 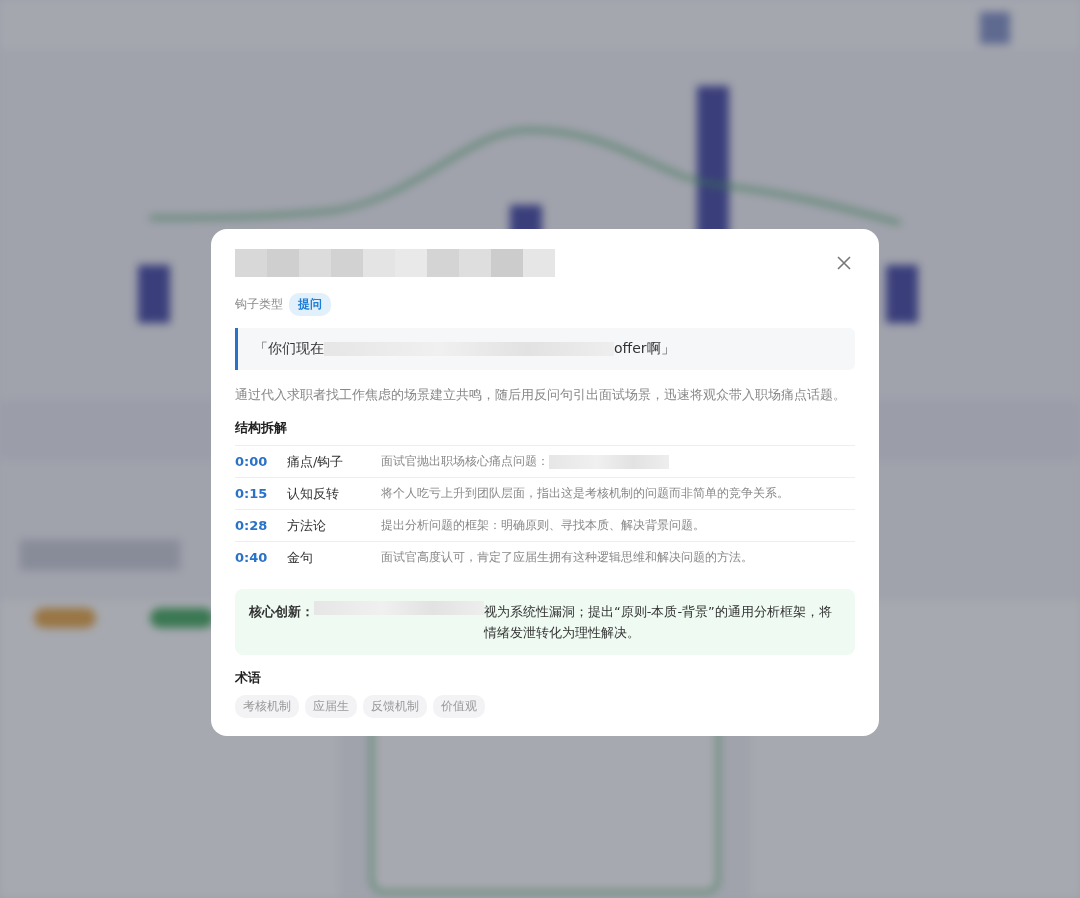 I want to click on term-tag: 反馈机制, so click(x=395, y=706).